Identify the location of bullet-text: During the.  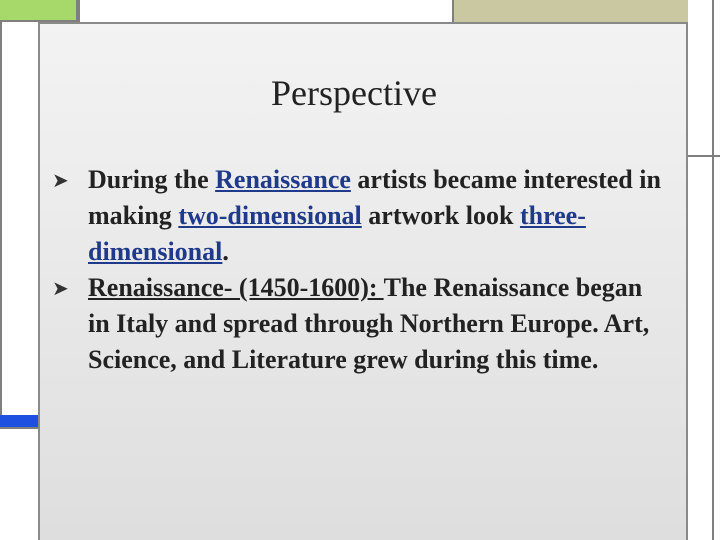
(152, 179).